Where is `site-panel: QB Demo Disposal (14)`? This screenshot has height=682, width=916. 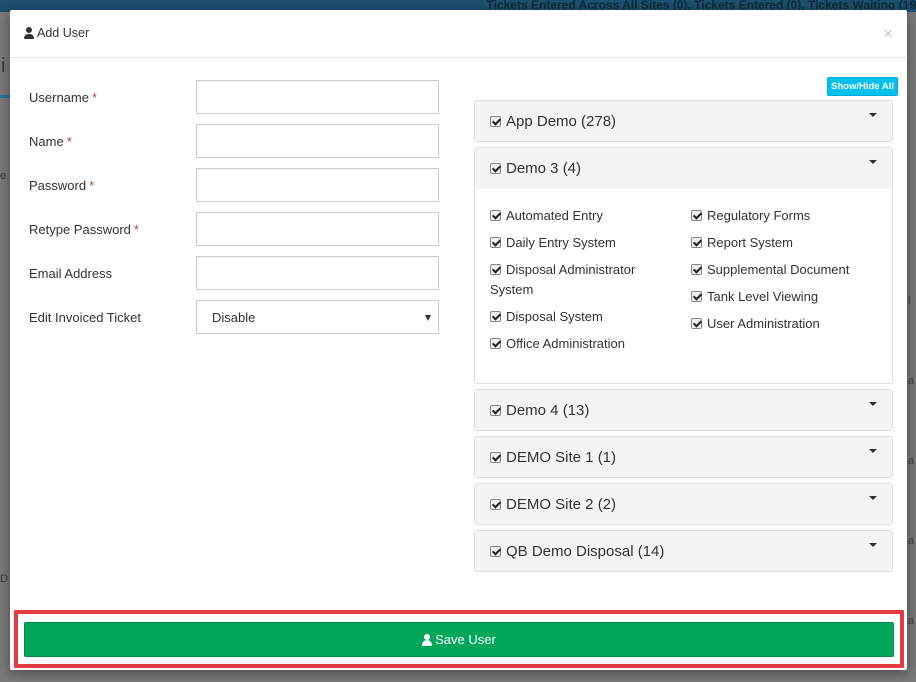 site-panel: QB Demo Disposal (14) is located at coordinates (683, 551).